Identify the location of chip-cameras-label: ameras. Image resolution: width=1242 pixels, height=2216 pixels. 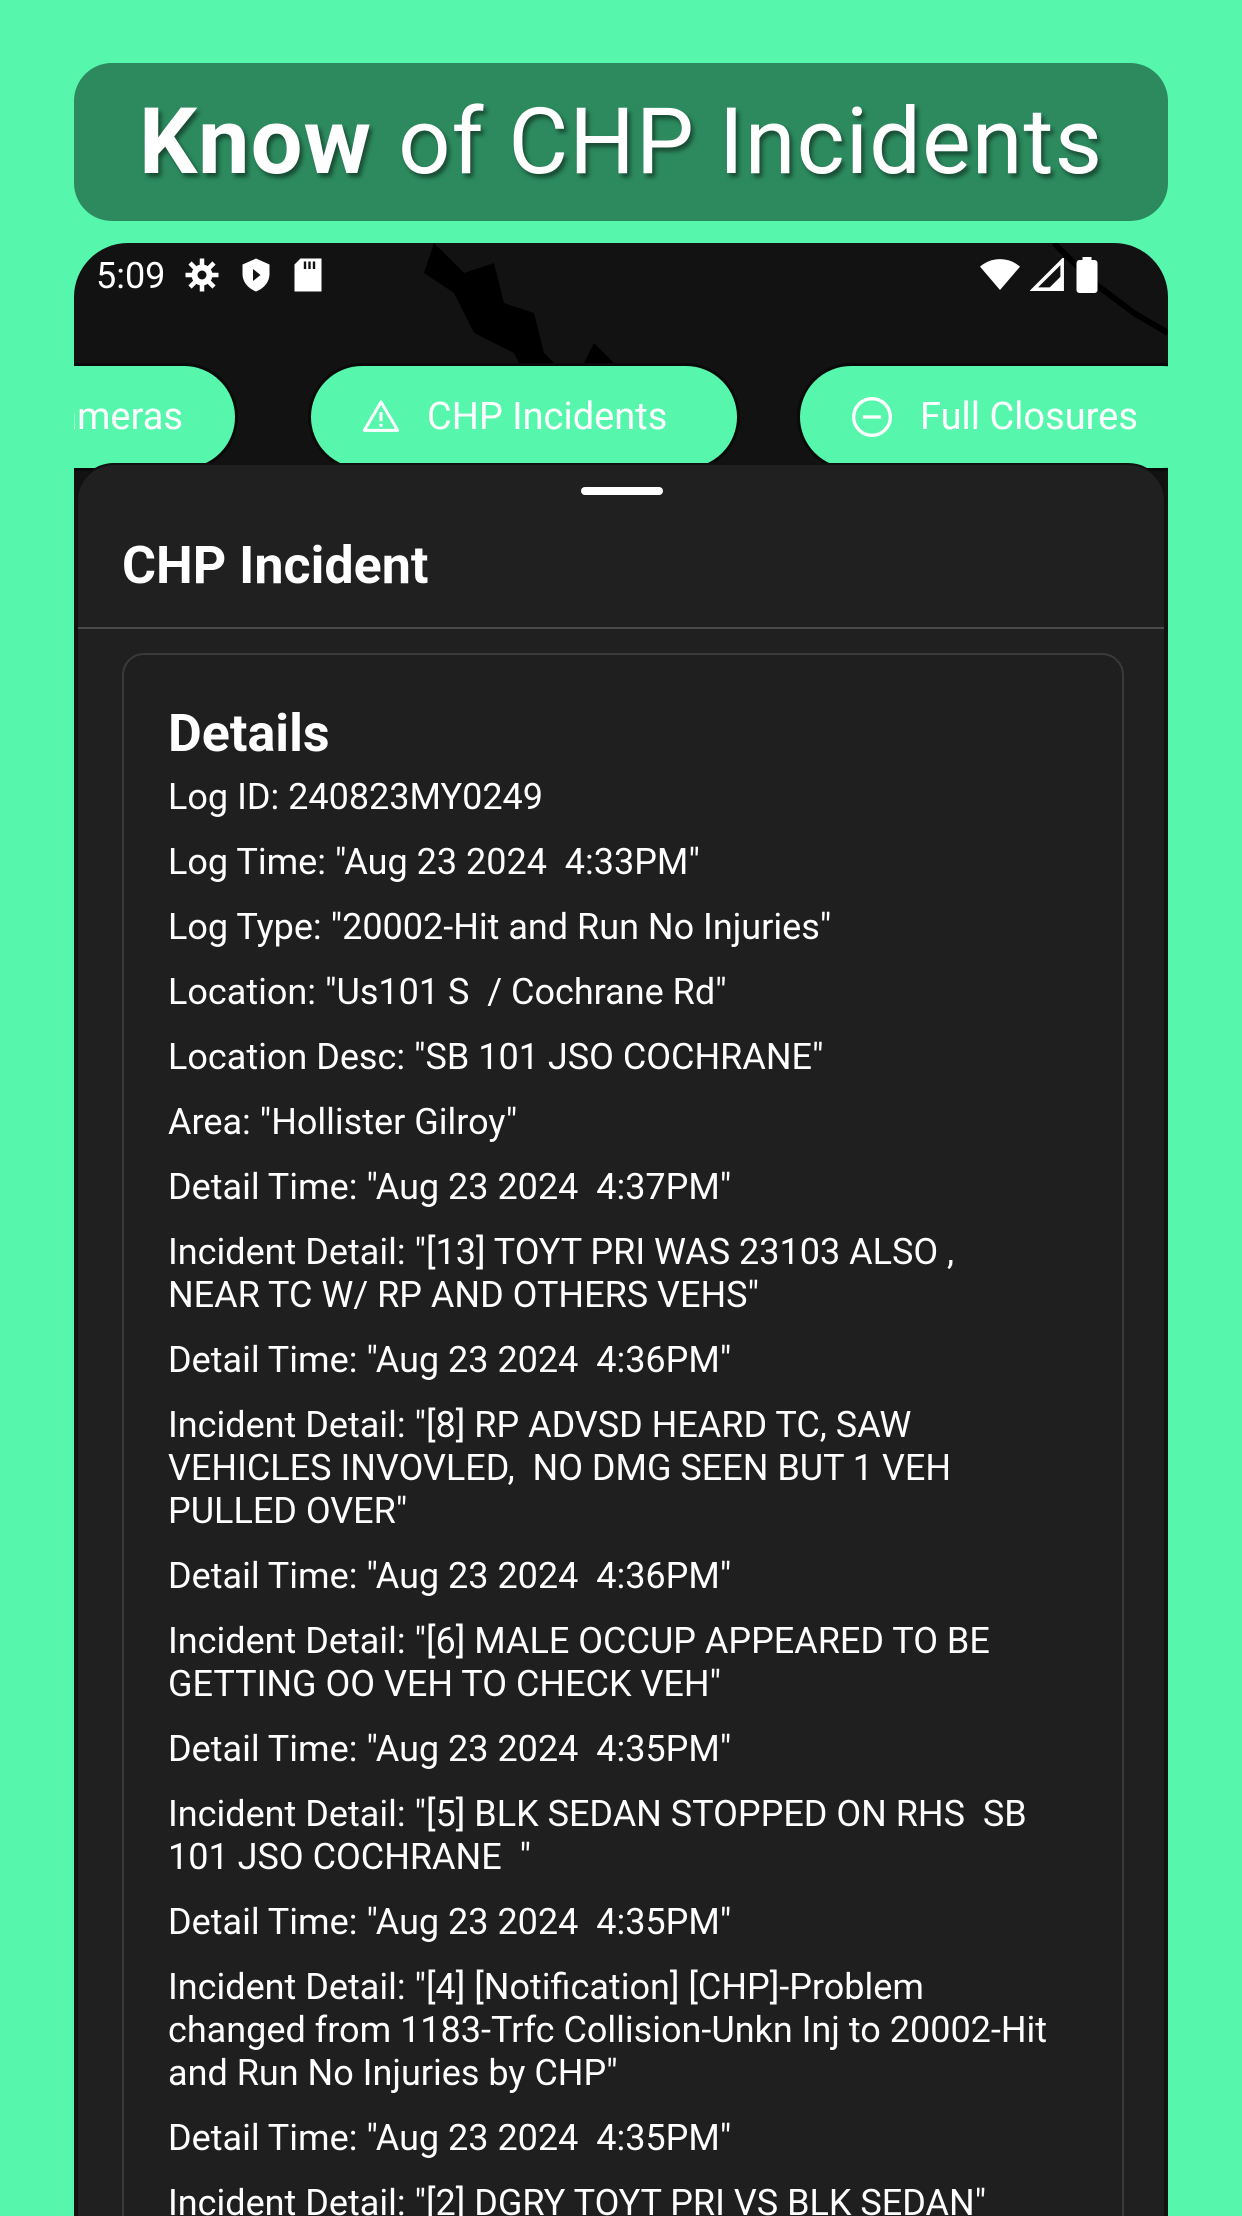
(128, 417).